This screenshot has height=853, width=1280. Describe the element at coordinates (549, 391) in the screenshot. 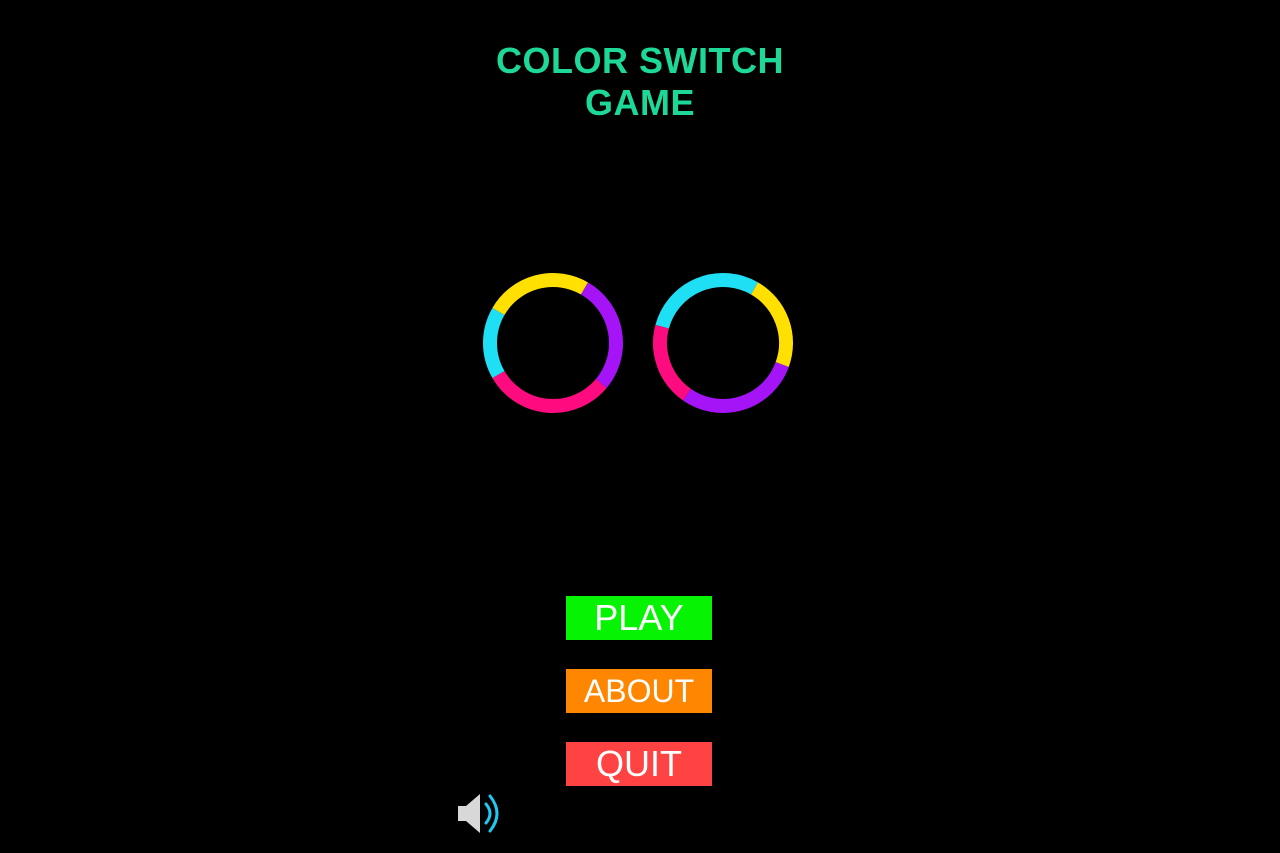

I see `left-ring-pink-segment` at that location.